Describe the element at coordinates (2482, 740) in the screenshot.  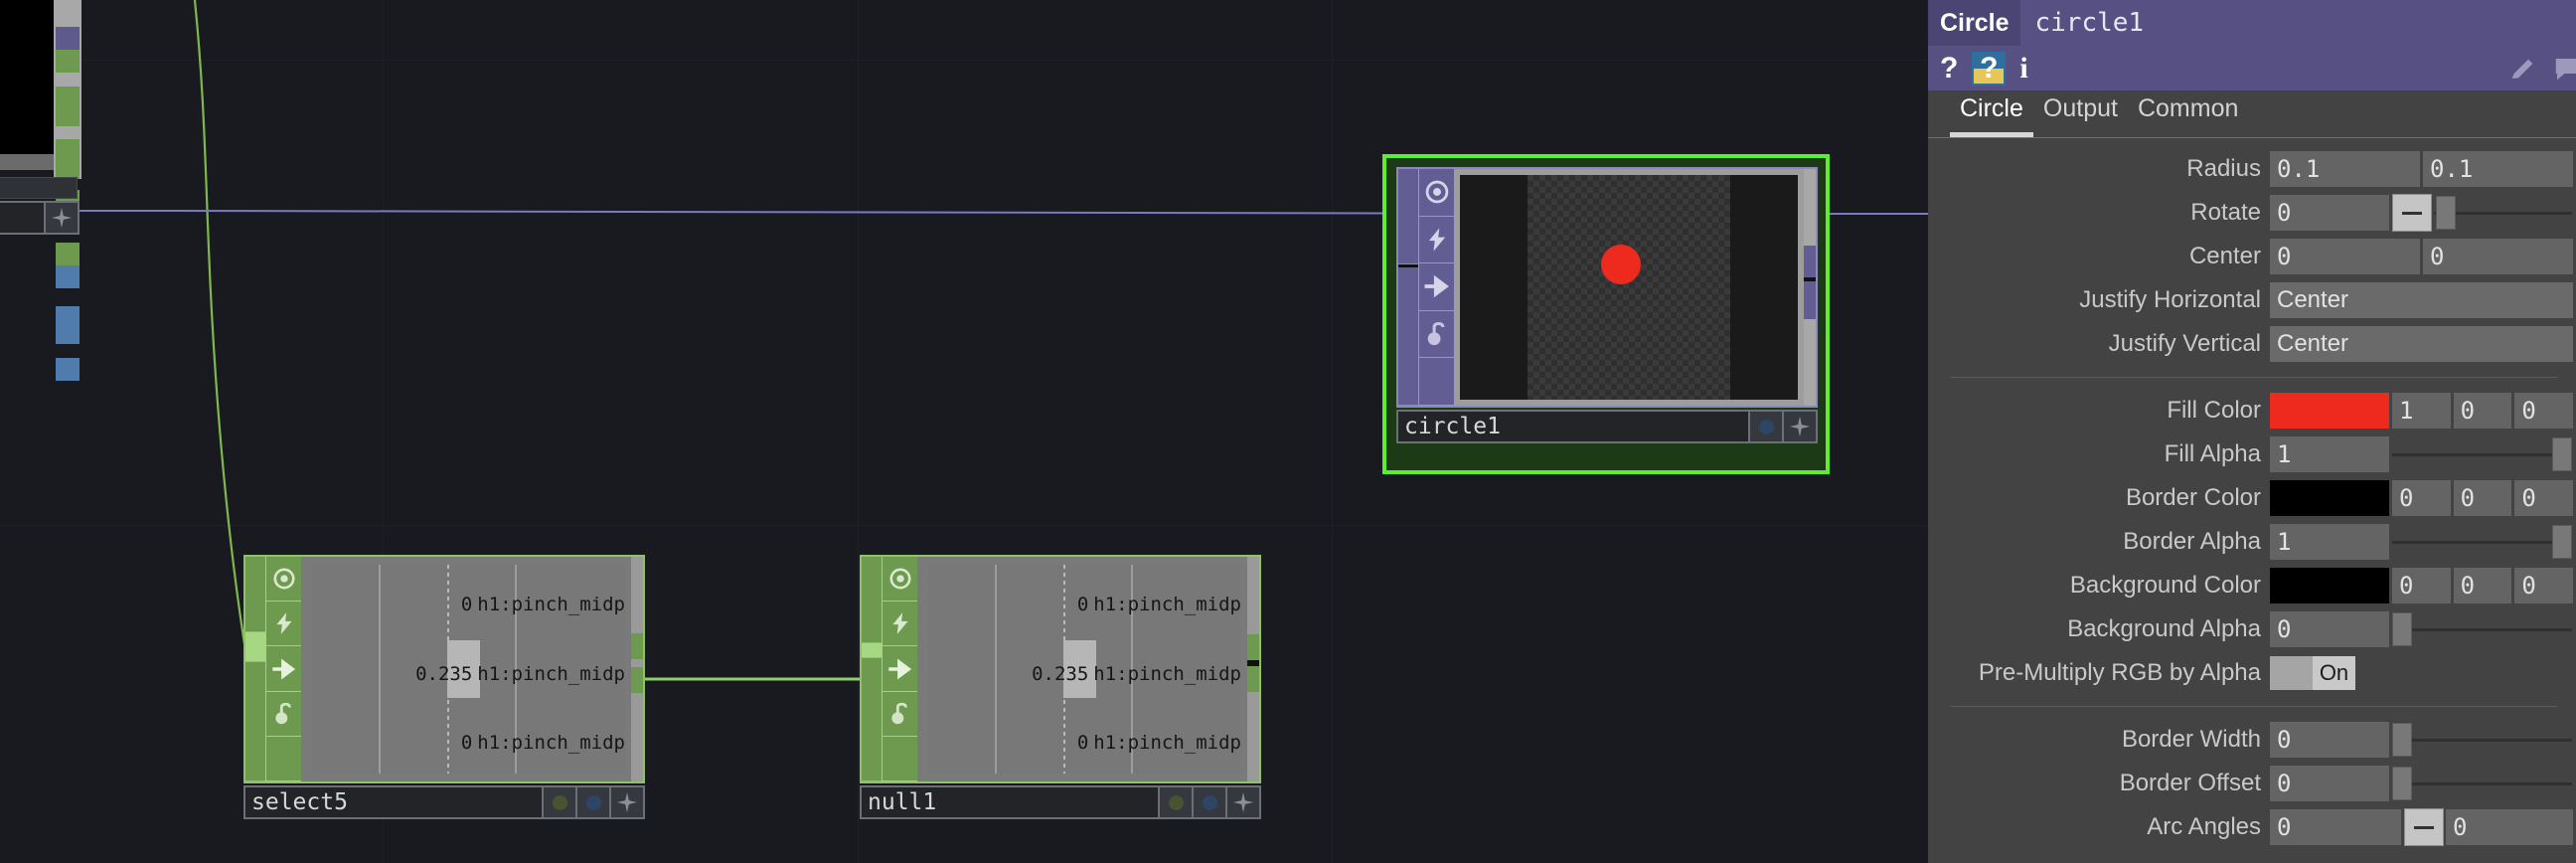
I see `border-width-slider` at that location.